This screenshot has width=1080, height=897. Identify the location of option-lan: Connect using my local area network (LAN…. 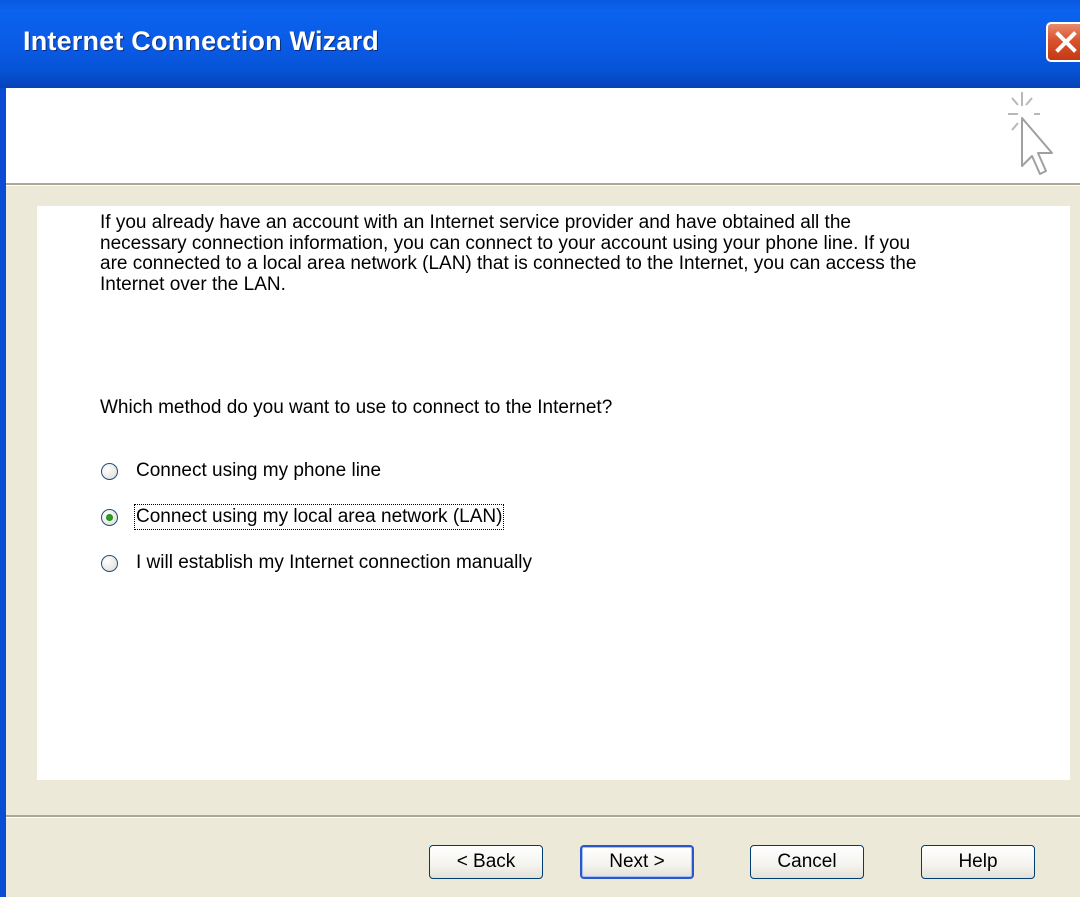
(303, 517).